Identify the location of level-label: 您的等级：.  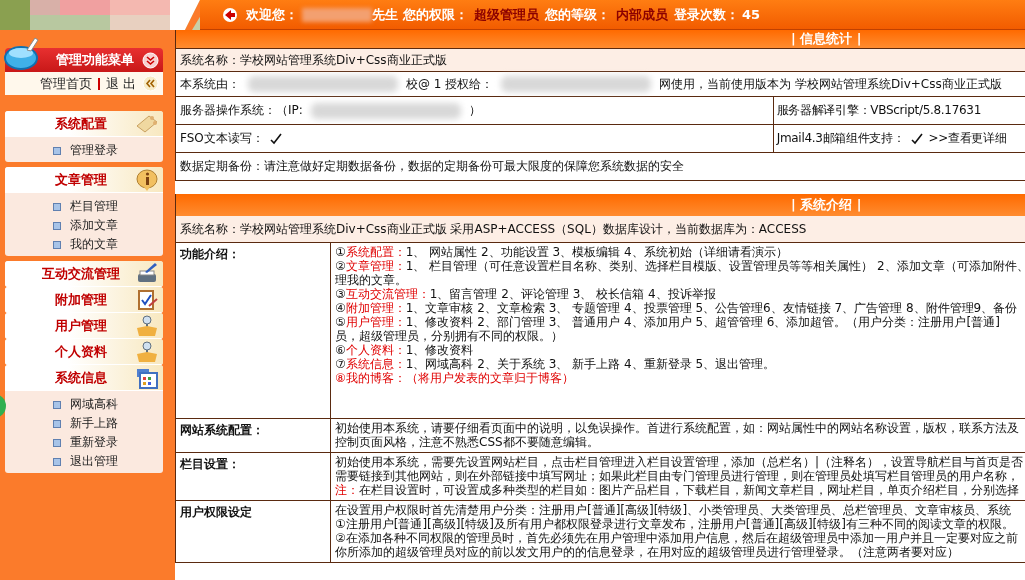
(577, 14).